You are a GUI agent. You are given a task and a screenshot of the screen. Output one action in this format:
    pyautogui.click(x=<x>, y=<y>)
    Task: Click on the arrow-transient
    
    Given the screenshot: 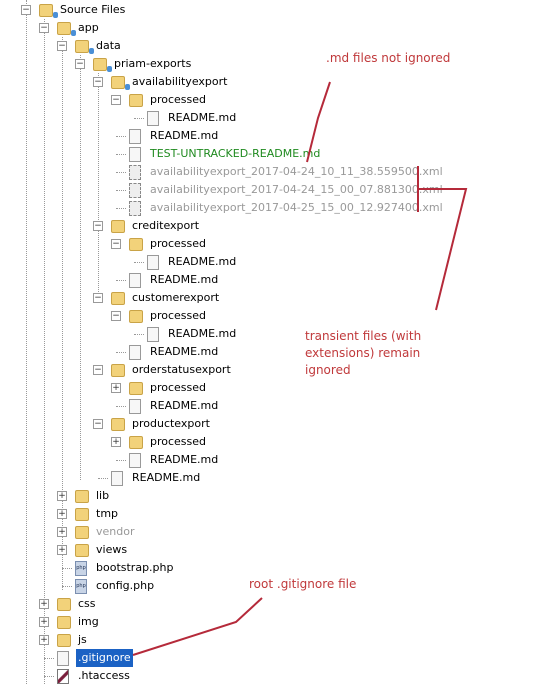 What is the action you would take?
    pyautogui.click(x=443, y=249)
    